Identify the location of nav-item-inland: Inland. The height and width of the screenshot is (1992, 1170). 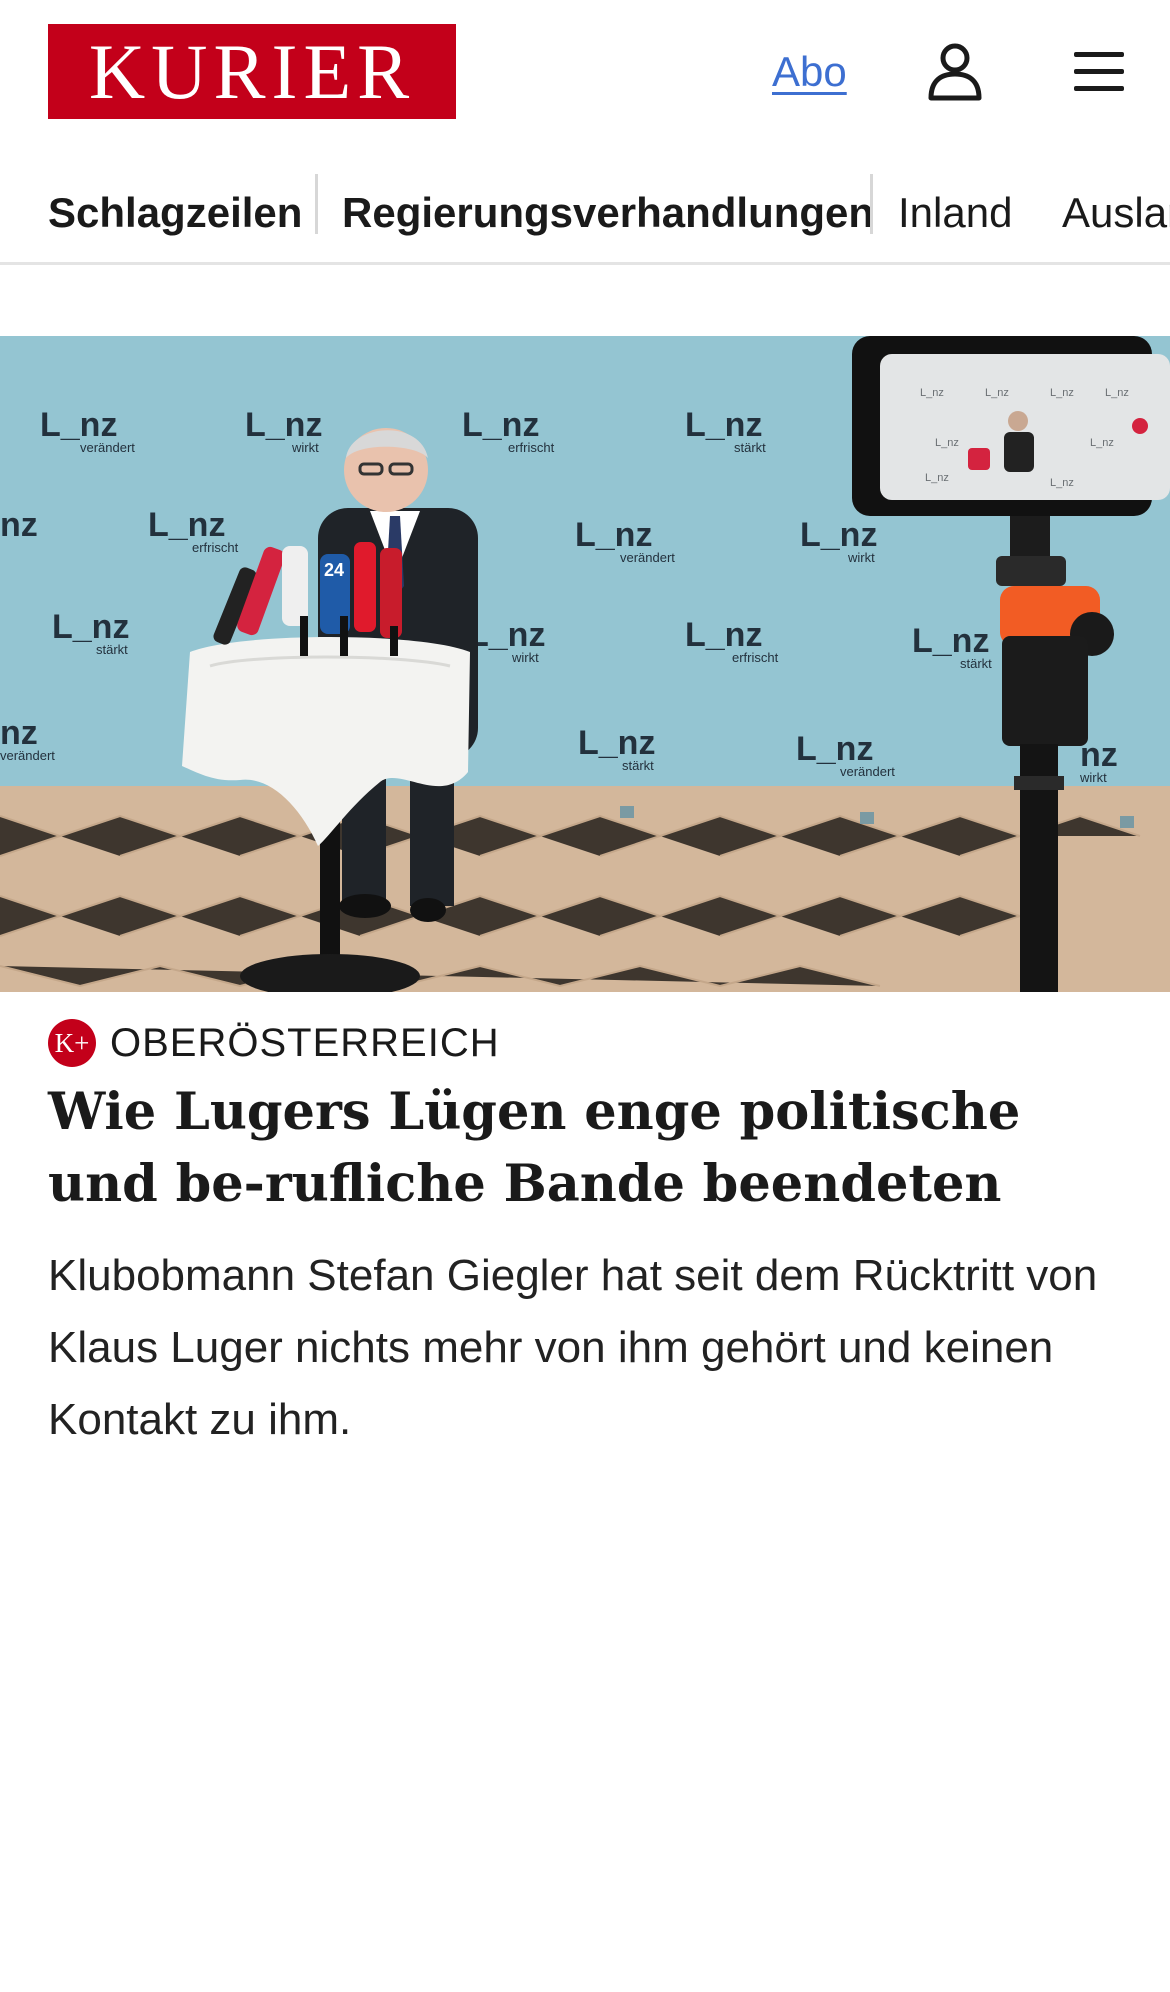
(955, 213).